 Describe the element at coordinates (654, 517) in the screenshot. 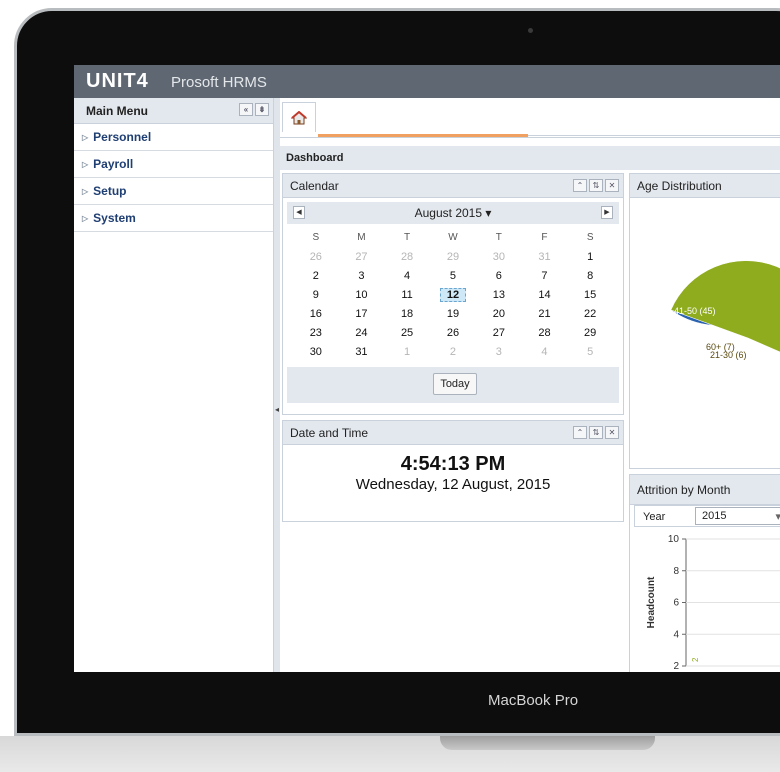

I see `year-label: Year` at that location.